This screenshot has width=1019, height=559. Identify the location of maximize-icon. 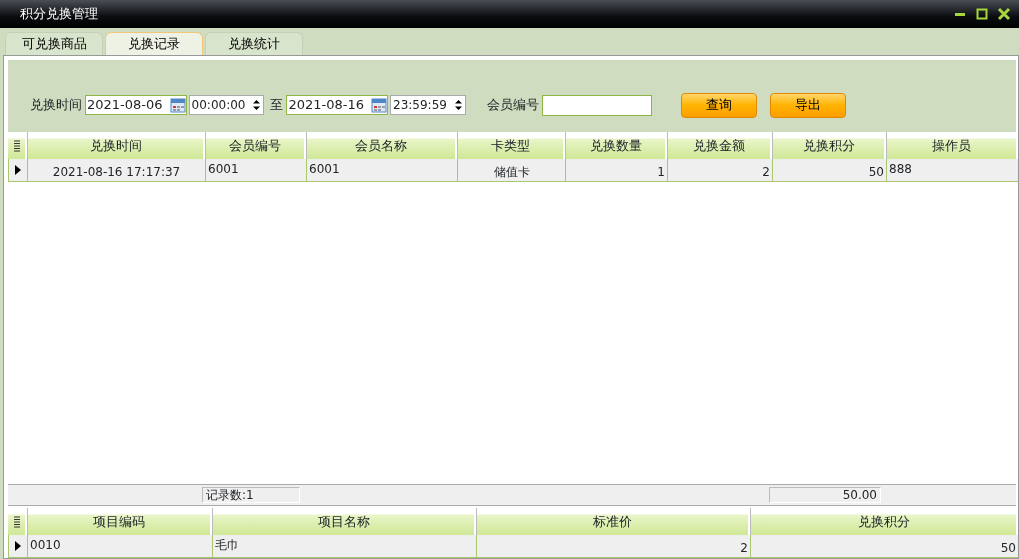
(982, 14).